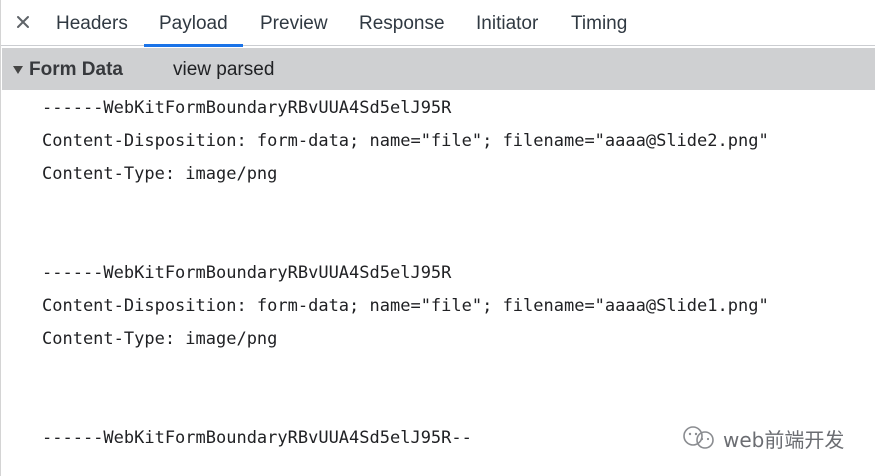  Describe the element at coordinates (223, 70) in the screenshot. I see `view-parsed-button: view parsed` at that location.